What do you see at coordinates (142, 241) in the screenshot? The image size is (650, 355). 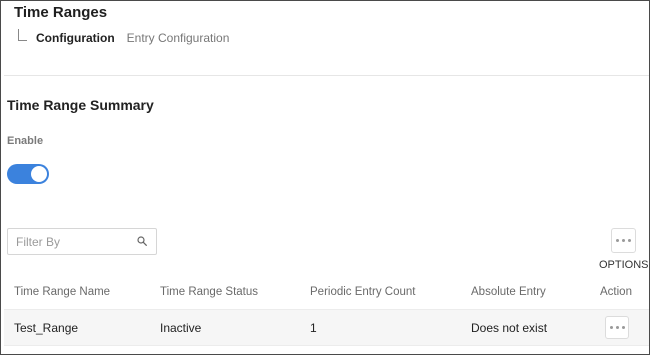 I see `search-icon` at bounding box center [142, 241].